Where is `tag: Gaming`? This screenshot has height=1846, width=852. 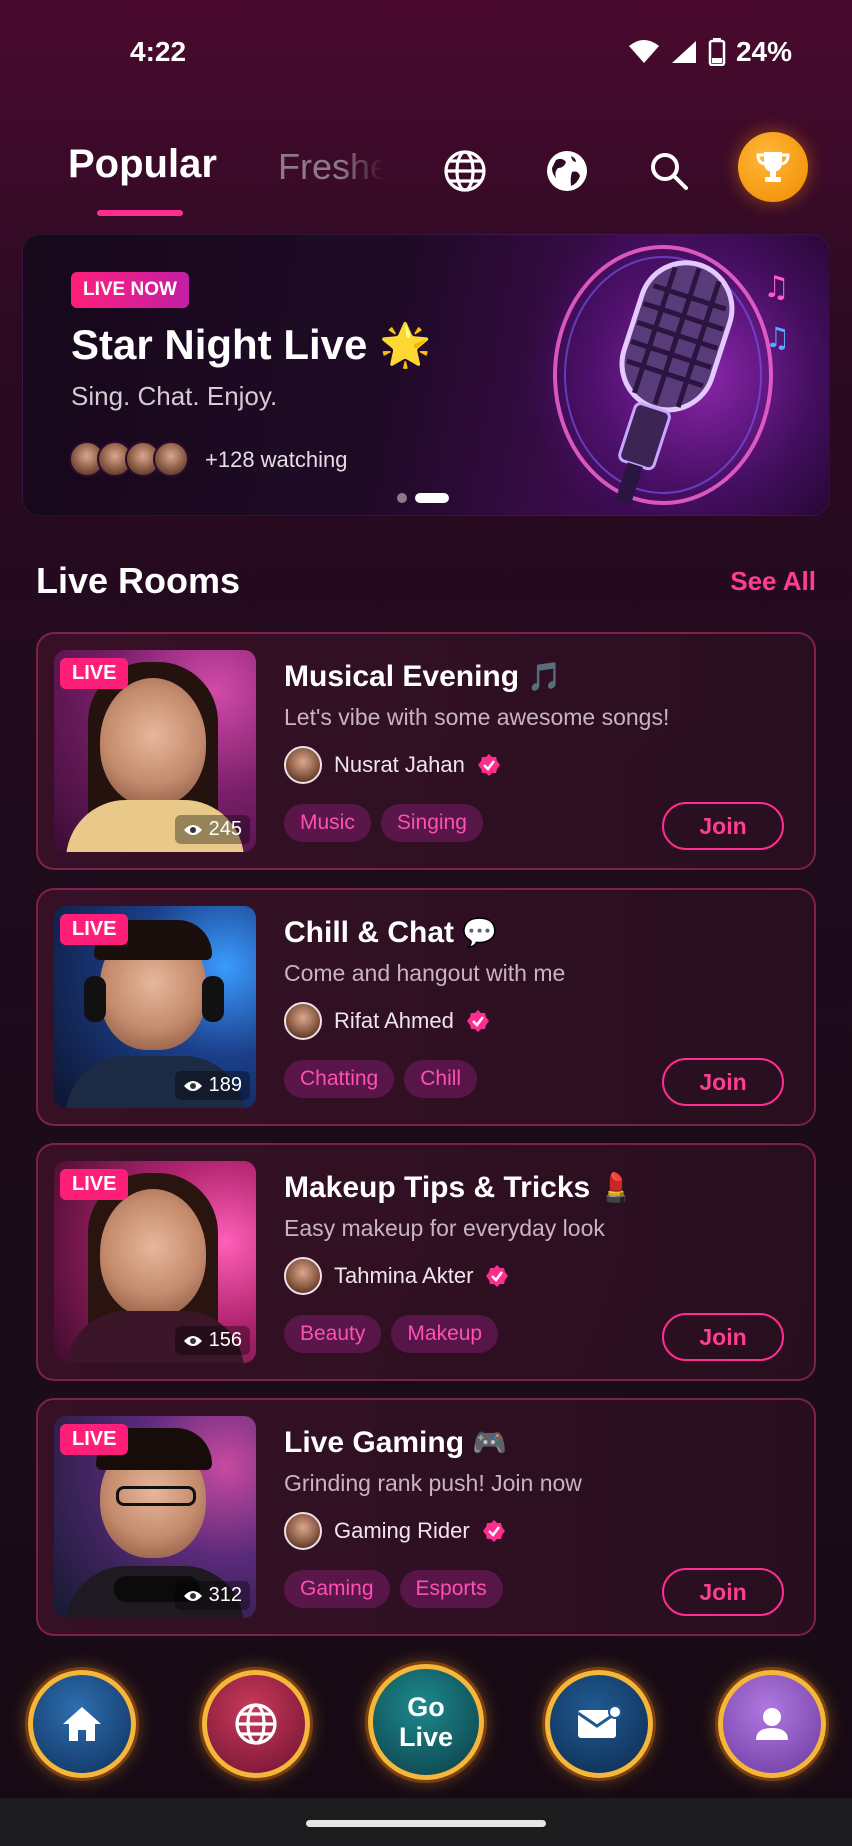 tag: Gaming is located at coordinates (337, 1589).